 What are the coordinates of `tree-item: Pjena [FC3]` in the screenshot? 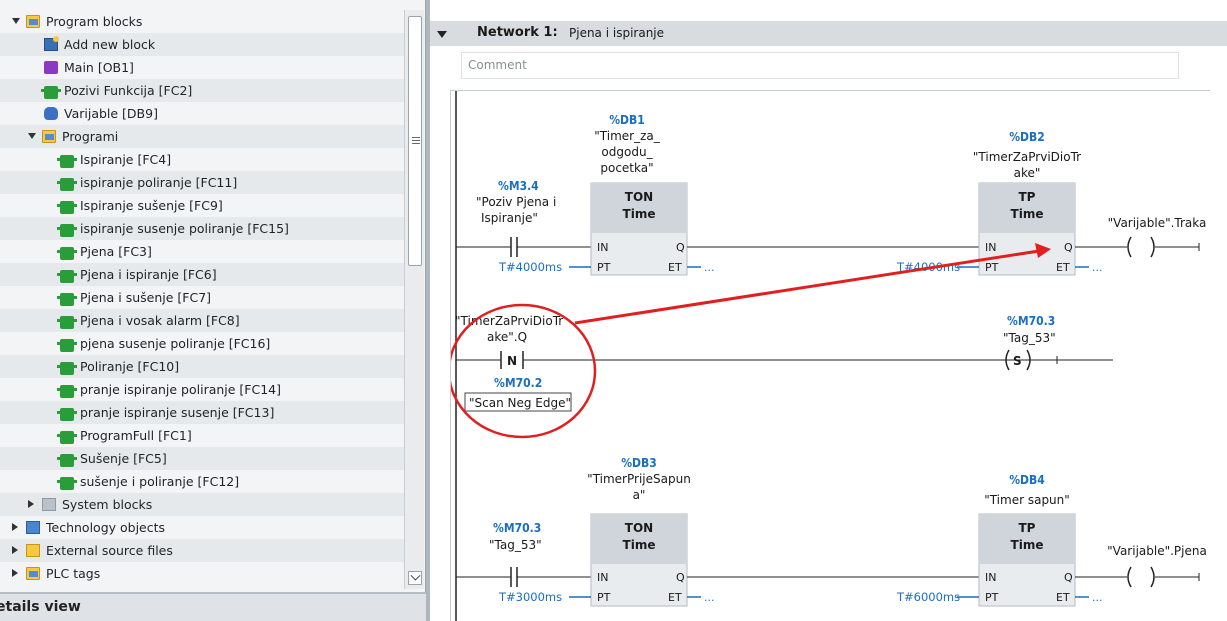 It's located at (202, 251).